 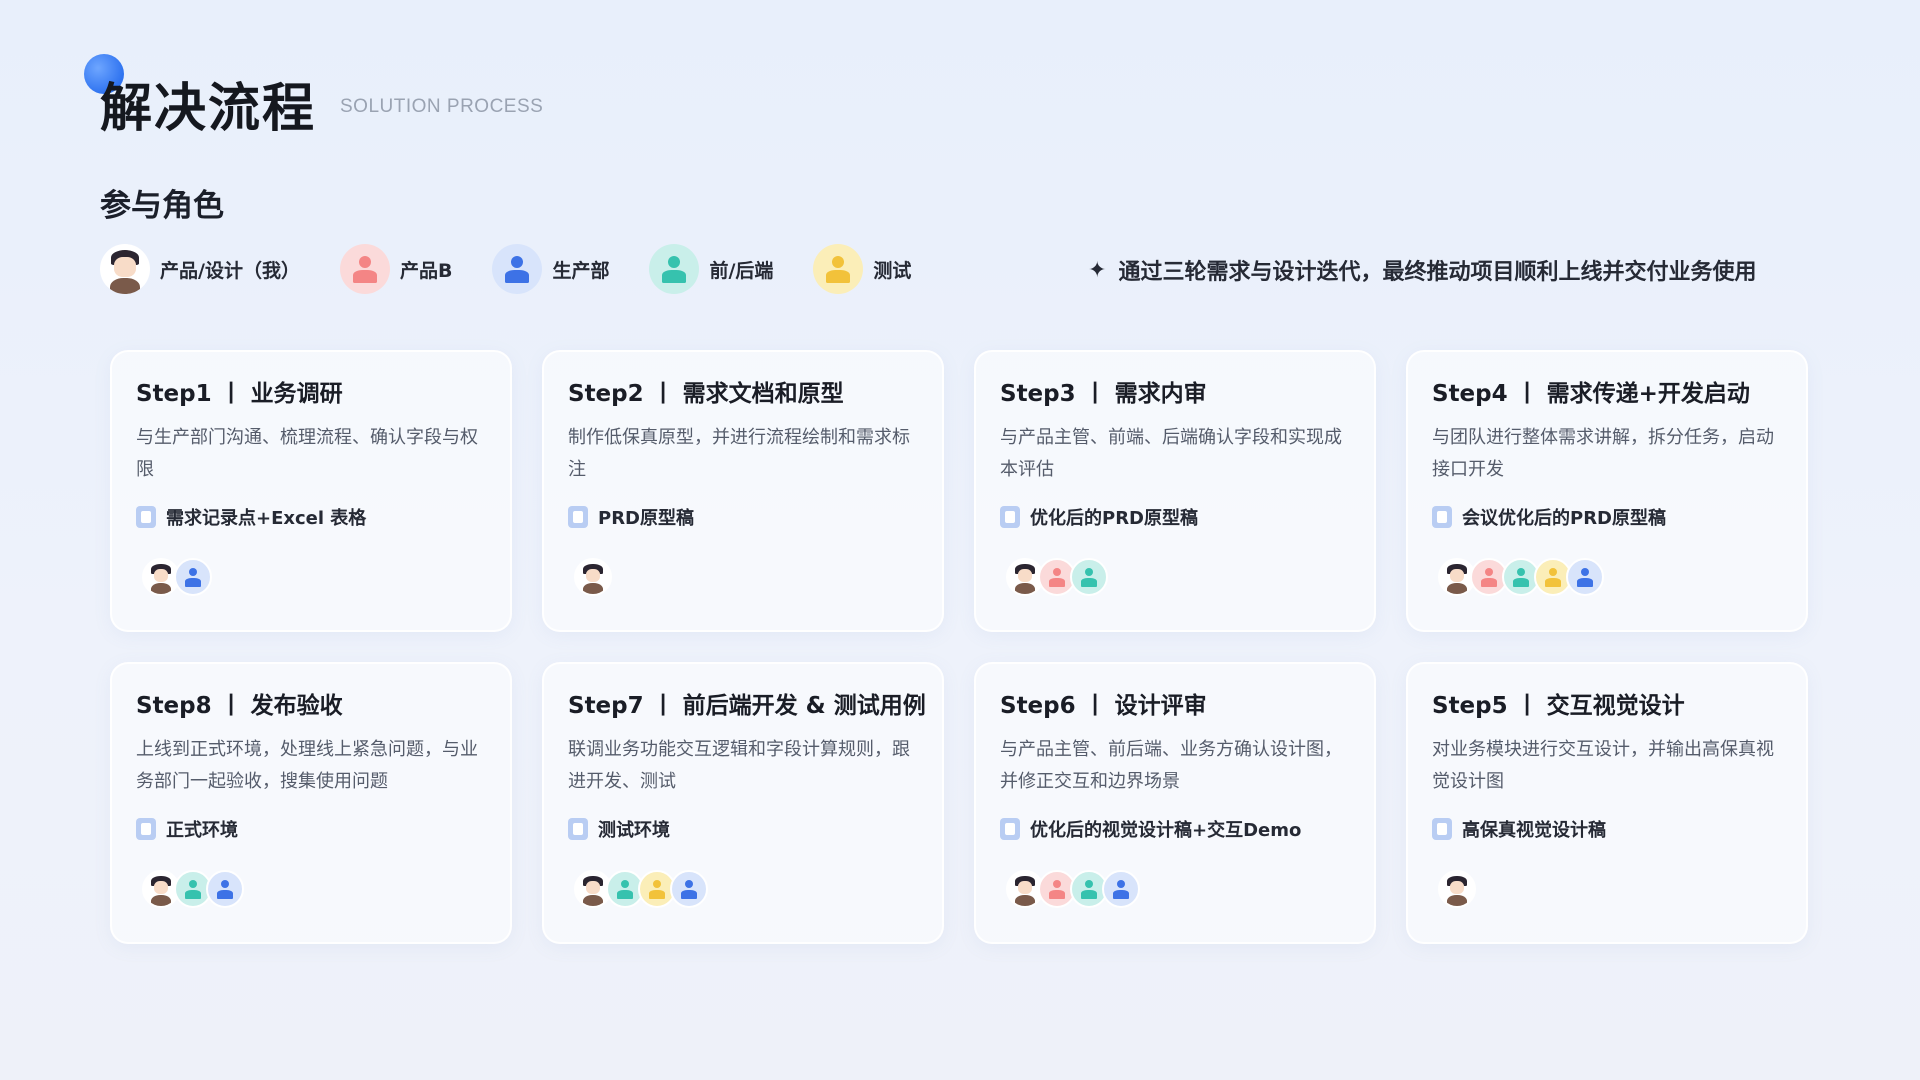 I want to click on roles-title: 参与角色, so click(x=162, y=206).